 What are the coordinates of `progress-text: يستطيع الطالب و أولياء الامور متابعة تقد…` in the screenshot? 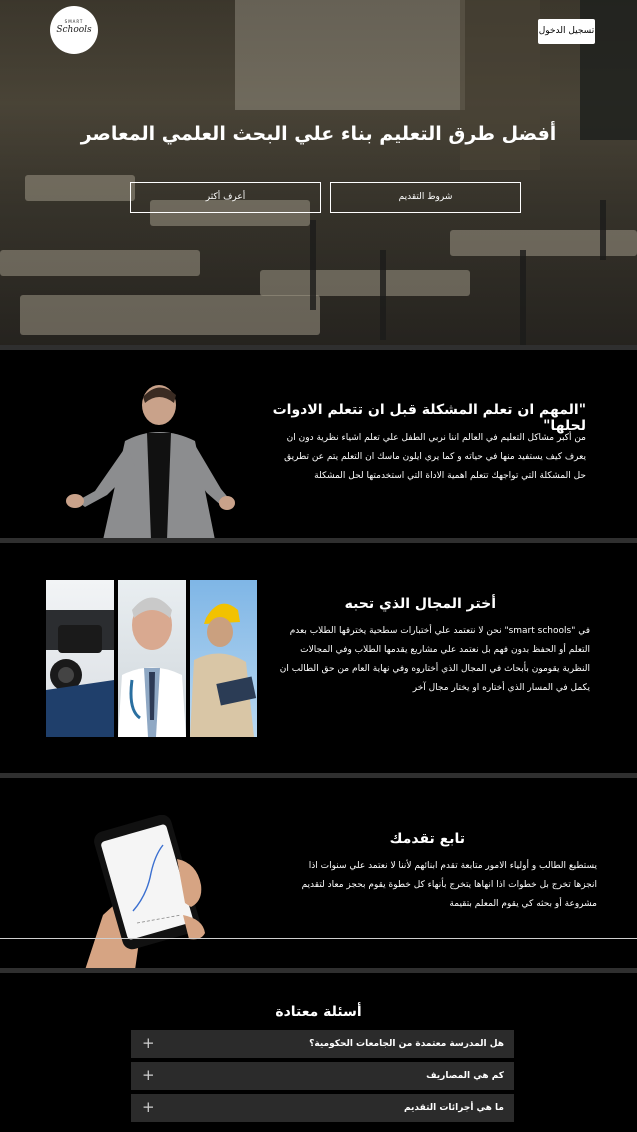 It's located at (427, 885).